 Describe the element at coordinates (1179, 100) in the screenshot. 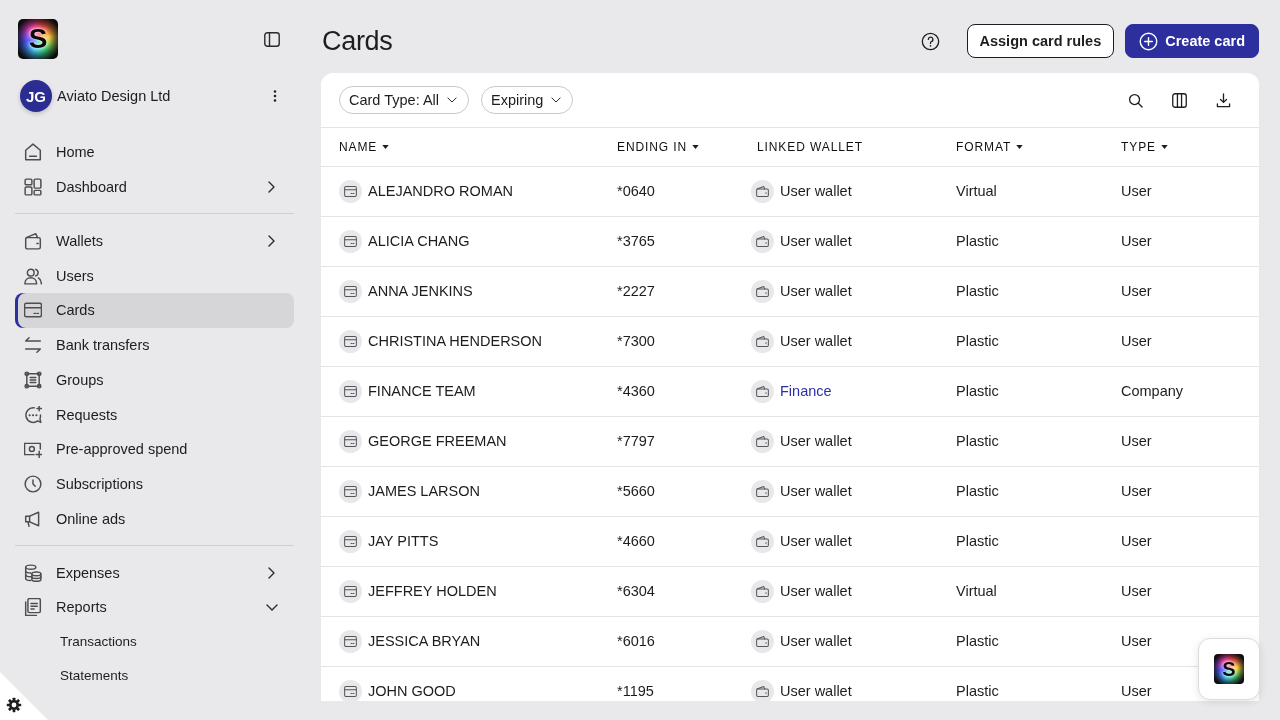

I see `columns-icon` at that location.